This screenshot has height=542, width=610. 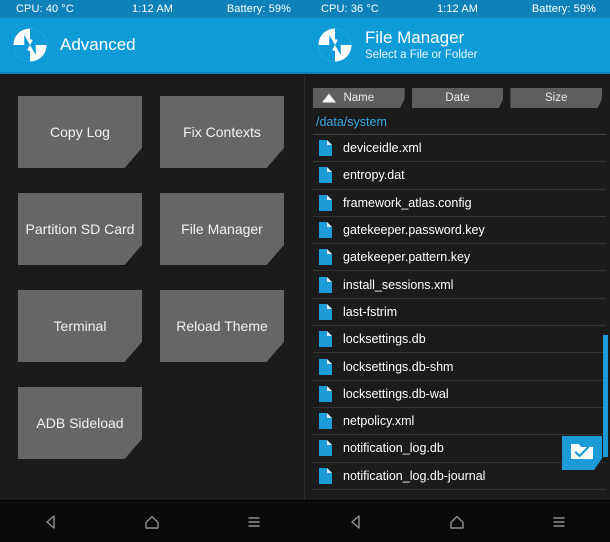 What do you see at coordinates (421, 55) in the screenshot?
I see `page-subtitle-file-manager: Select a File or Folder` at bounding box center [421, 55].